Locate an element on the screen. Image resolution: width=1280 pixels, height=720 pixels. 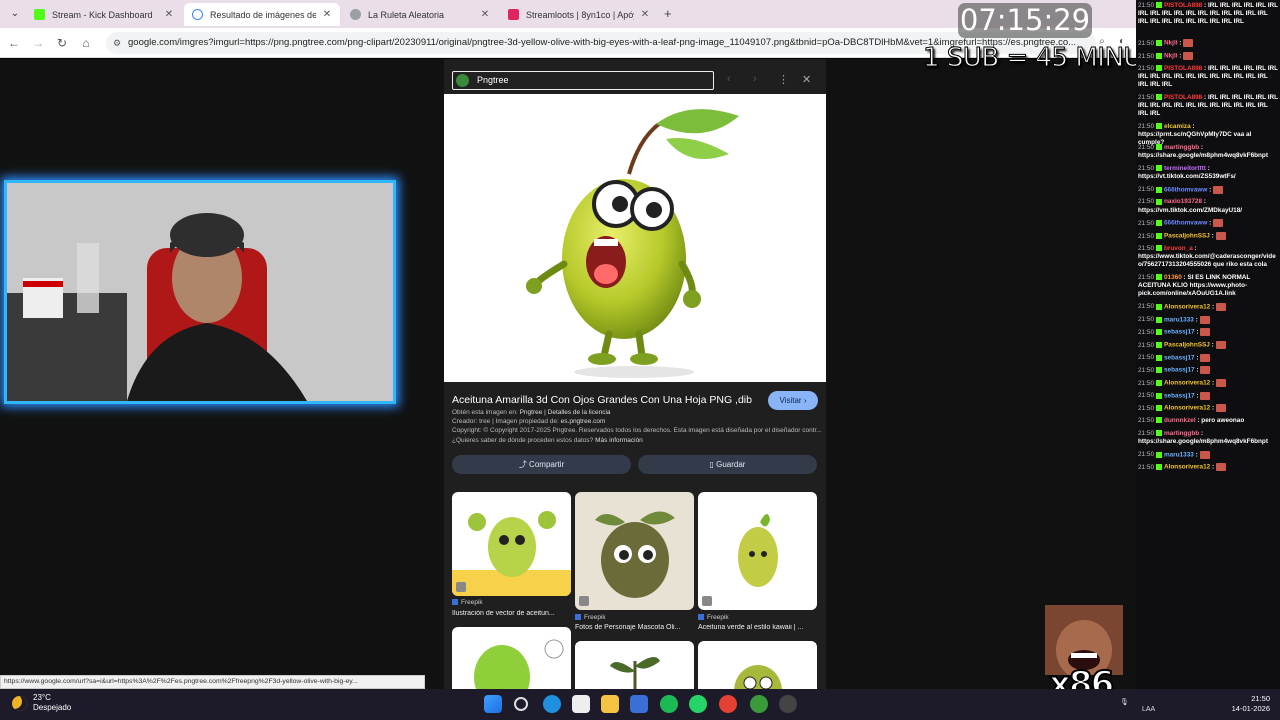
more-info-link: Más información is located at coordinates (619, 440).